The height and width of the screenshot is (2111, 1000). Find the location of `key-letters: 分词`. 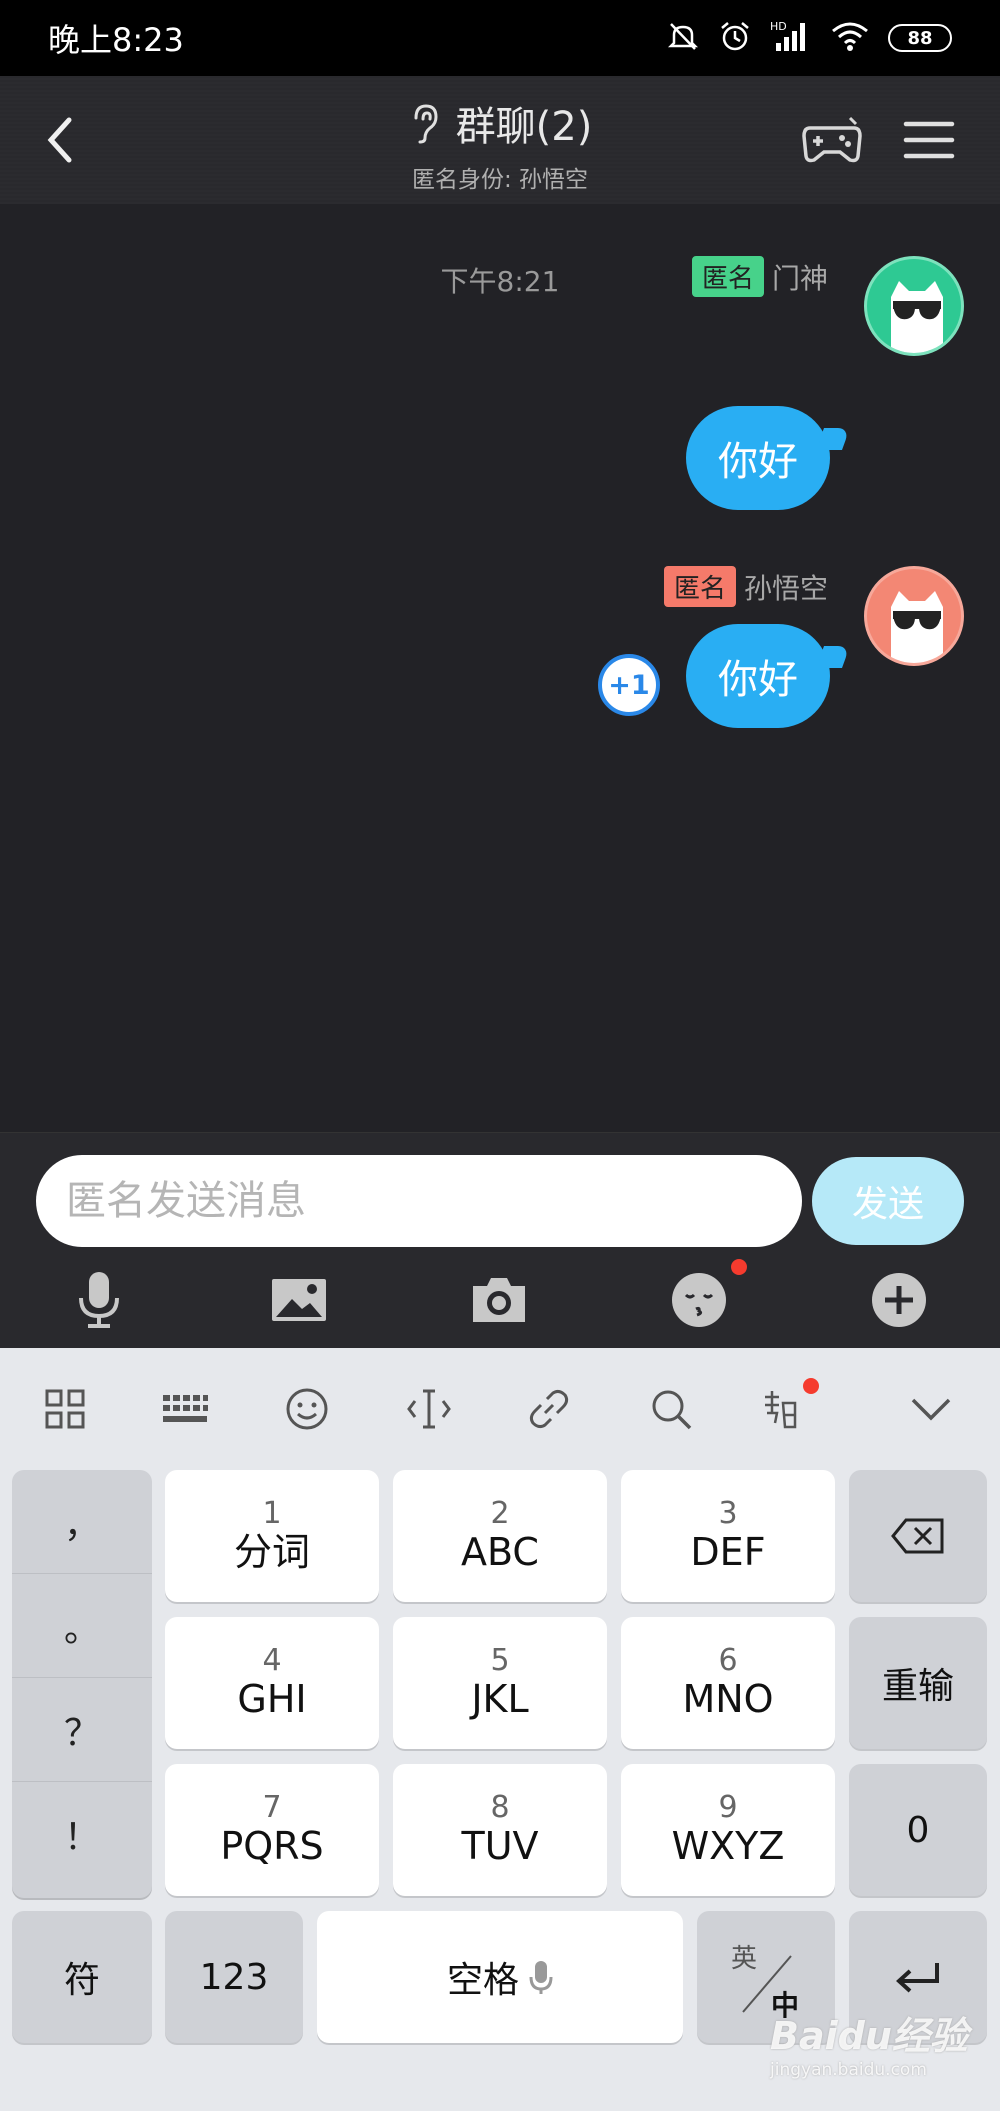

key-letters: 分词 is located at coordinates (271, 1551).